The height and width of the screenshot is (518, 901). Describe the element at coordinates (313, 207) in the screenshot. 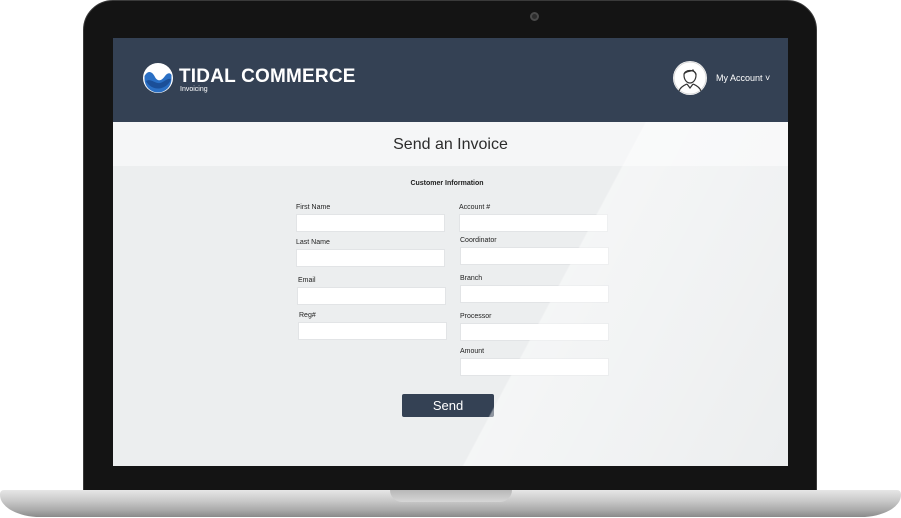

I see `first-name-label: First Name` at that location.